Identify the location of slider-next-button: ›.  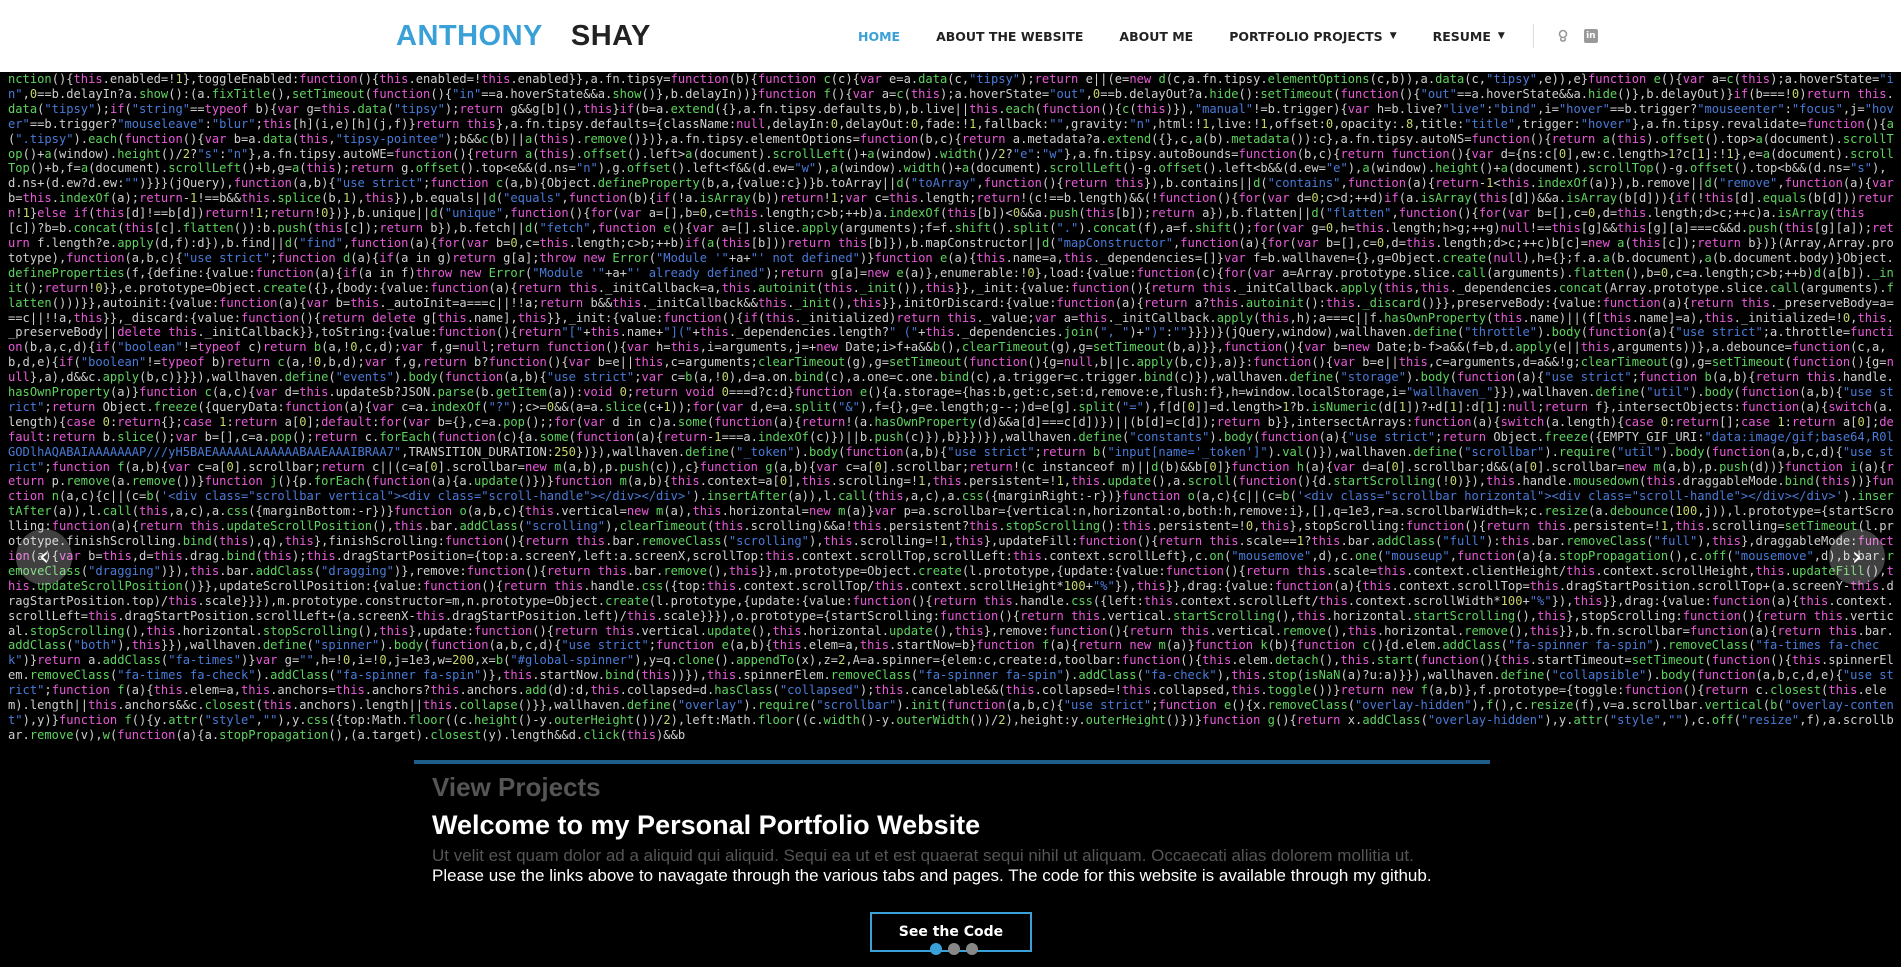
(1857, 557).